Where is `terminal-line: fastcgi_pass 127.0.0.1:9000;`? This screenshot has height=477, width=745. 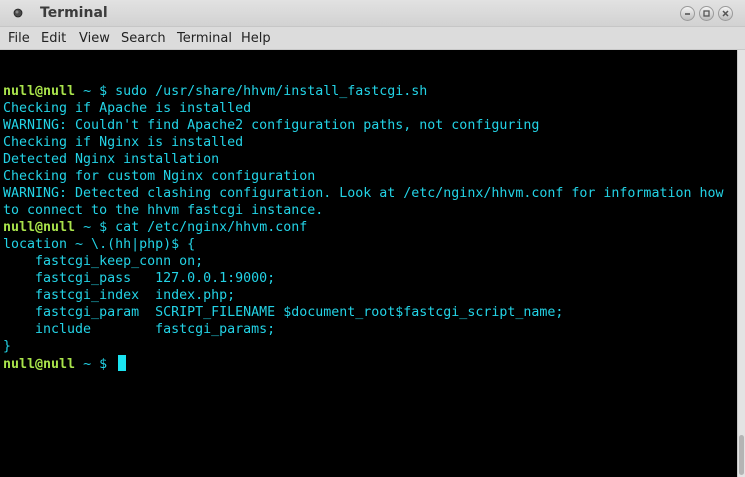 terminal-line: fastcgi_pass 127.0.0.1:9000; is located at coordinates (139, 278).